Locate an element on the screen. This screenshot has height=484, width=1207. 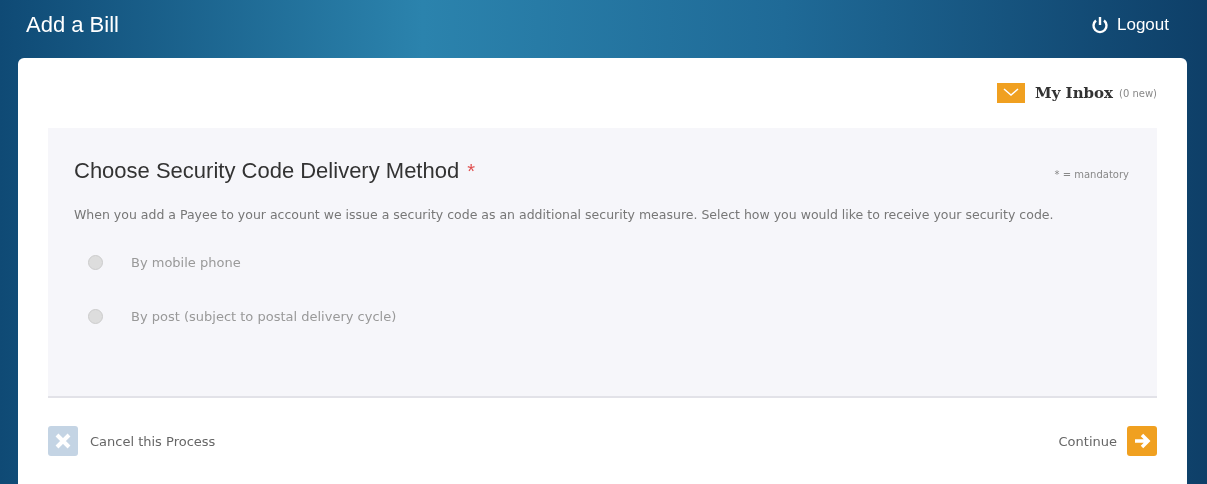
page-title: Add a Bill is located at coordinates (72, 25).